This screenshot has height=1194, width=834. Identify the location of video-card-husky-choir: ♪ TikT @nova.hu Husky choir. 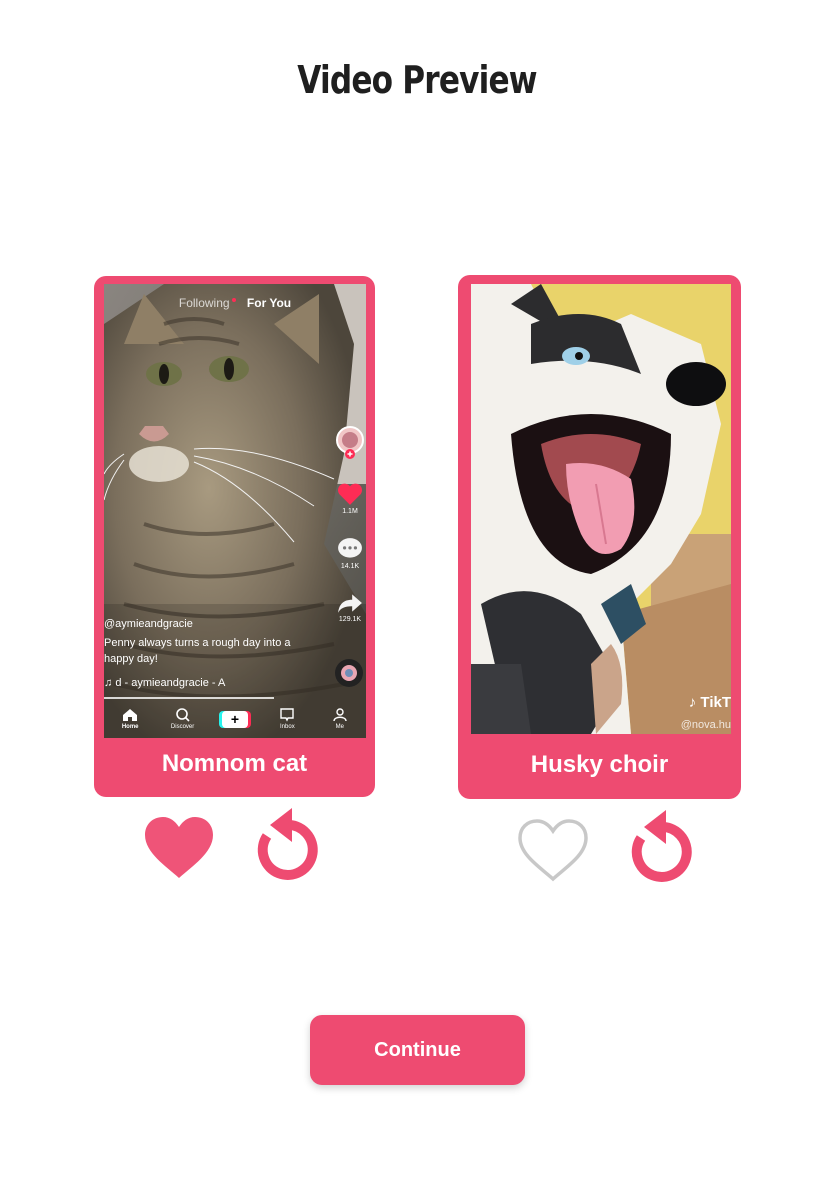
(599, 537).